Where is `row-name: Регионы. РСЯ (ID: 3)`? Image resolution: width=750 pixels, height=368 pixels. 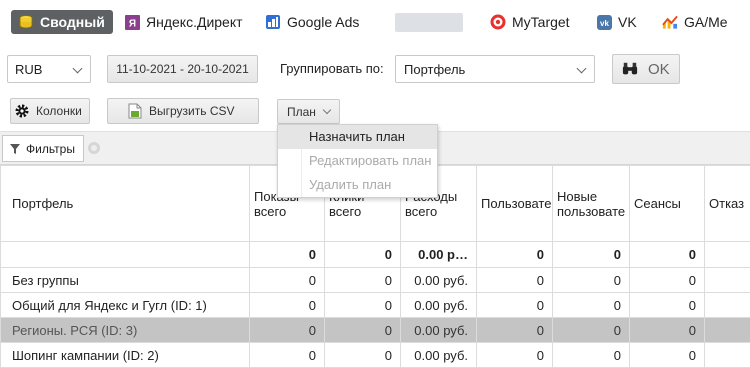 row-name: Регионы. РСЯ (ID: 3) is located at coordinates (125, 330).